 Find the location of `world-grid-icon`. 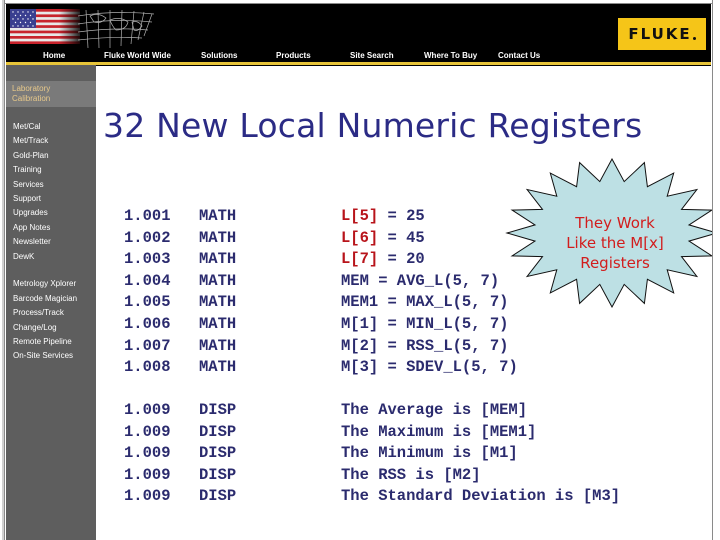

world-grid-icon is located at coordinates (116, 28).